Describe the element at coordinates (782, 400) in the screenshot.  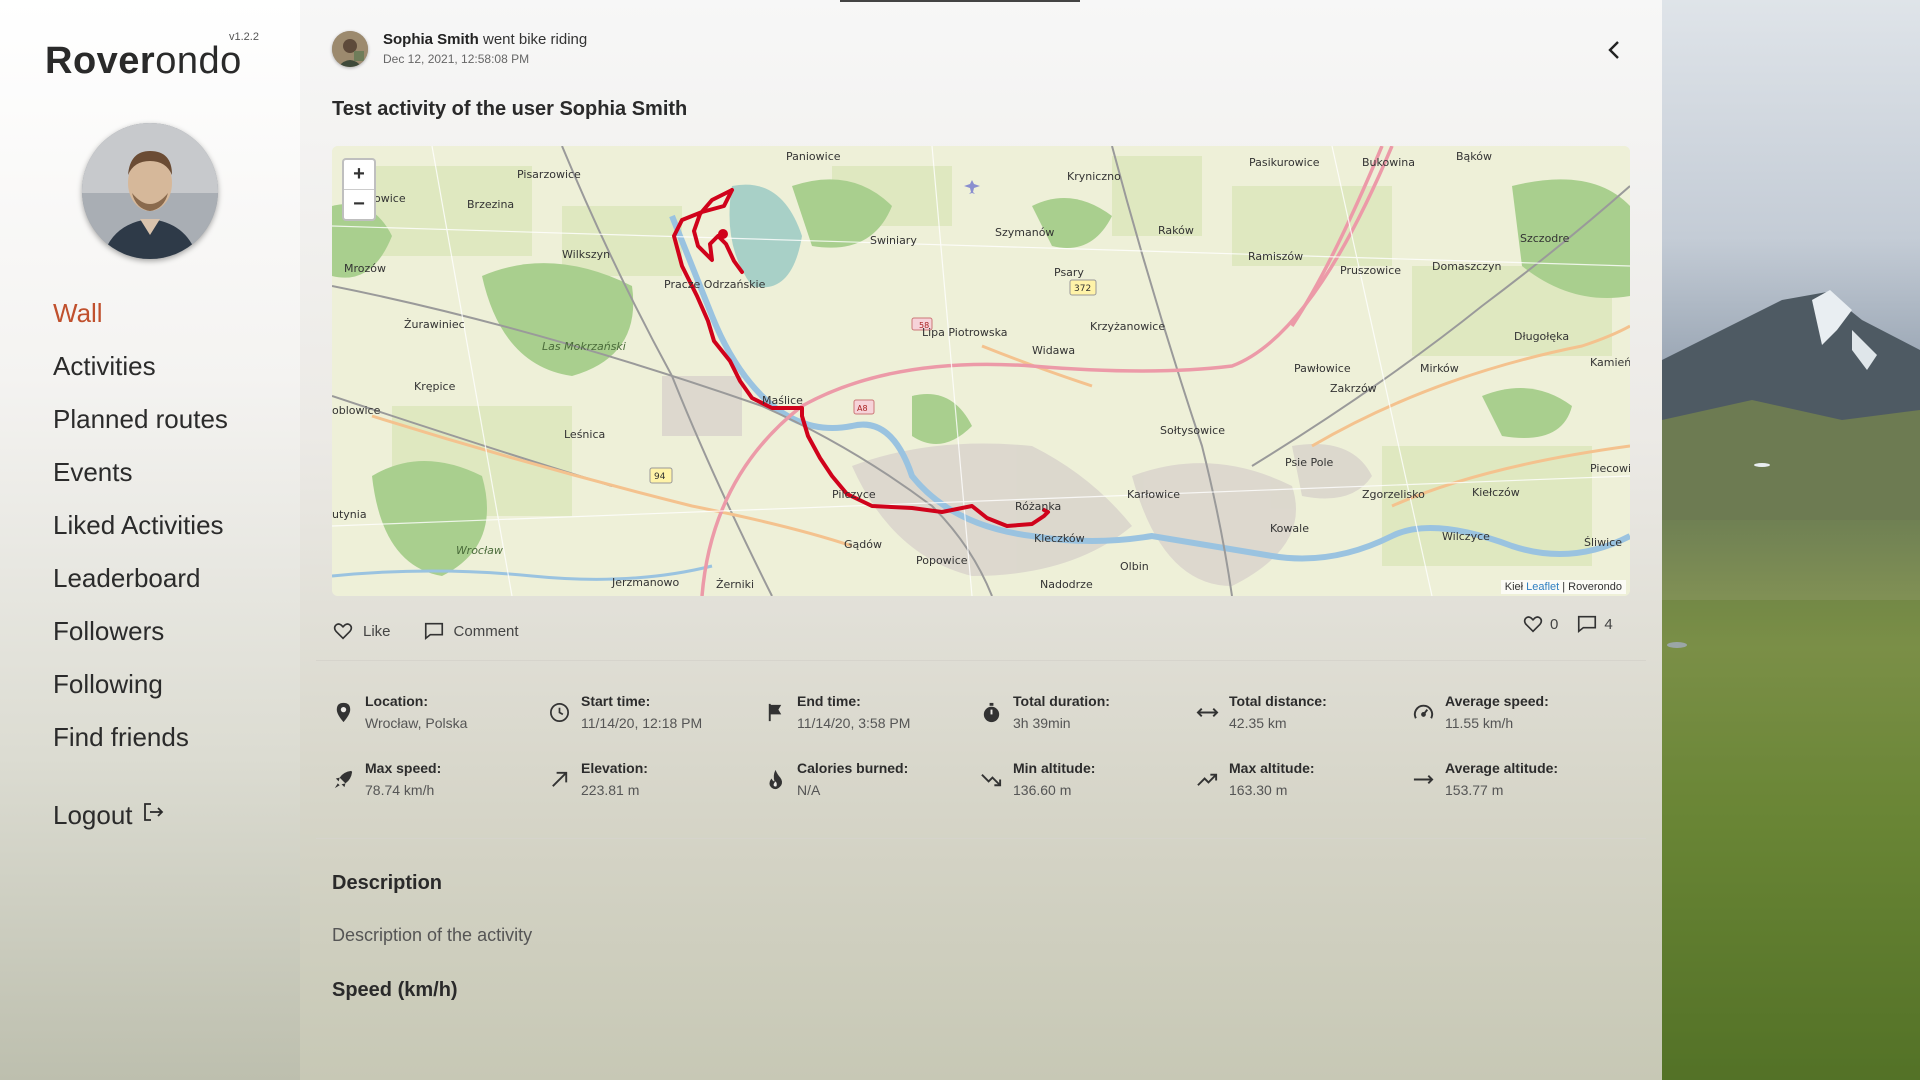
I see `svg-text: Maślice` at that location.